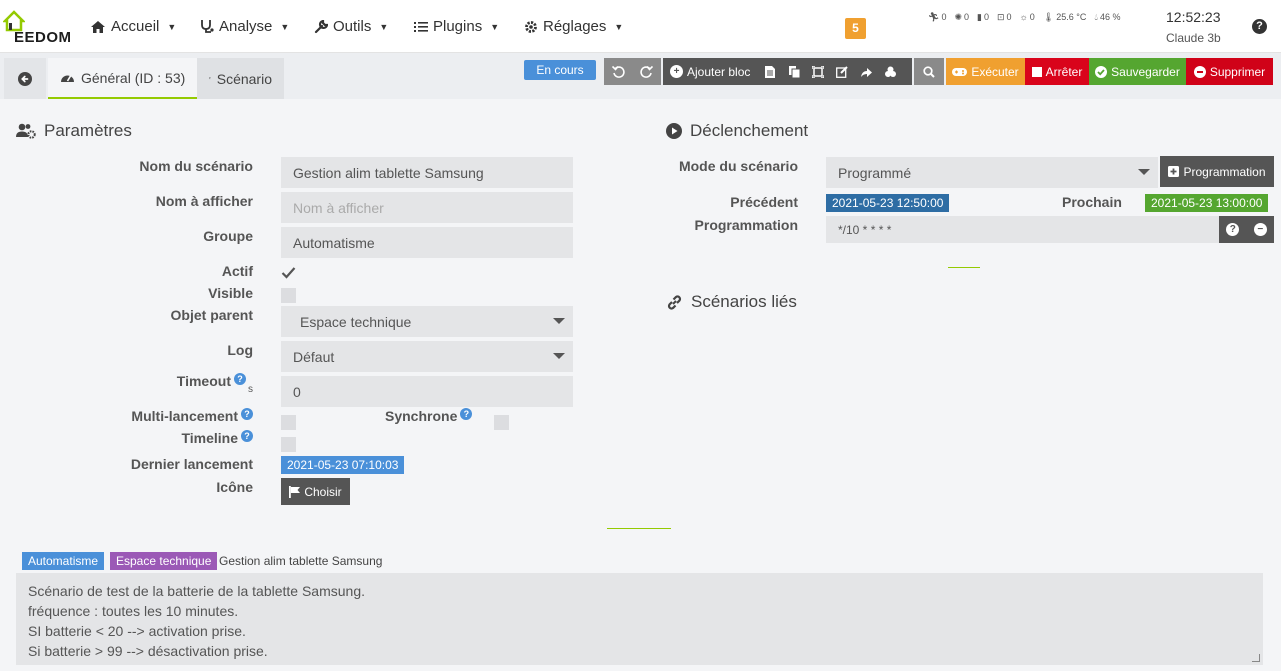  I want to click on stop-button: Arrêter, so click(1057, 71).